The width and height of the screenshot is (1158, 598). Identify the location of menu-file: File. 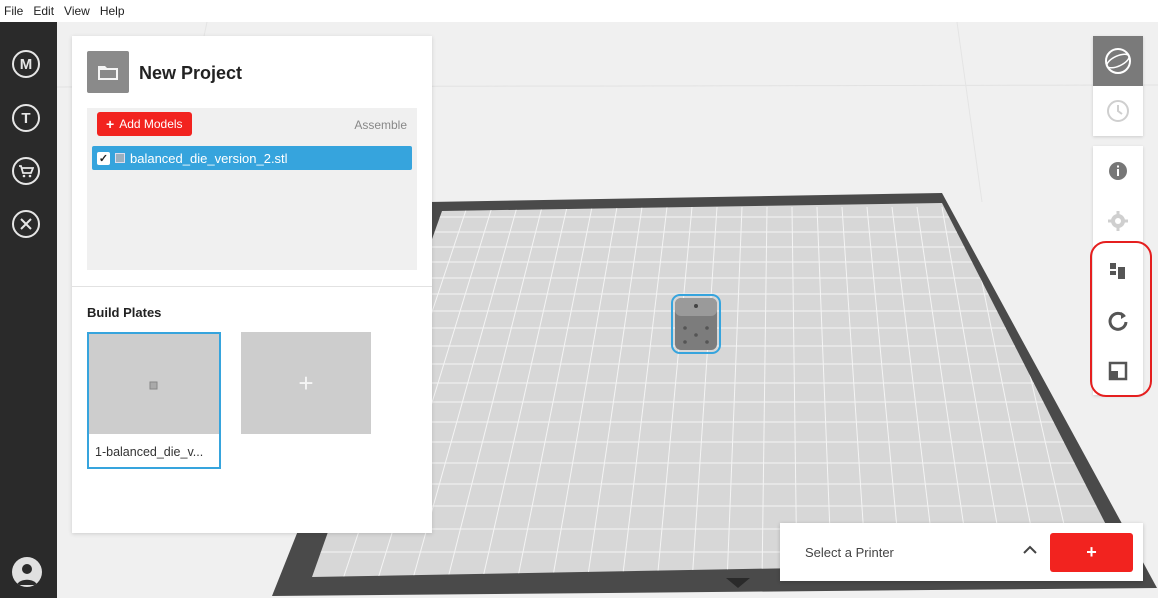
(14, 11).